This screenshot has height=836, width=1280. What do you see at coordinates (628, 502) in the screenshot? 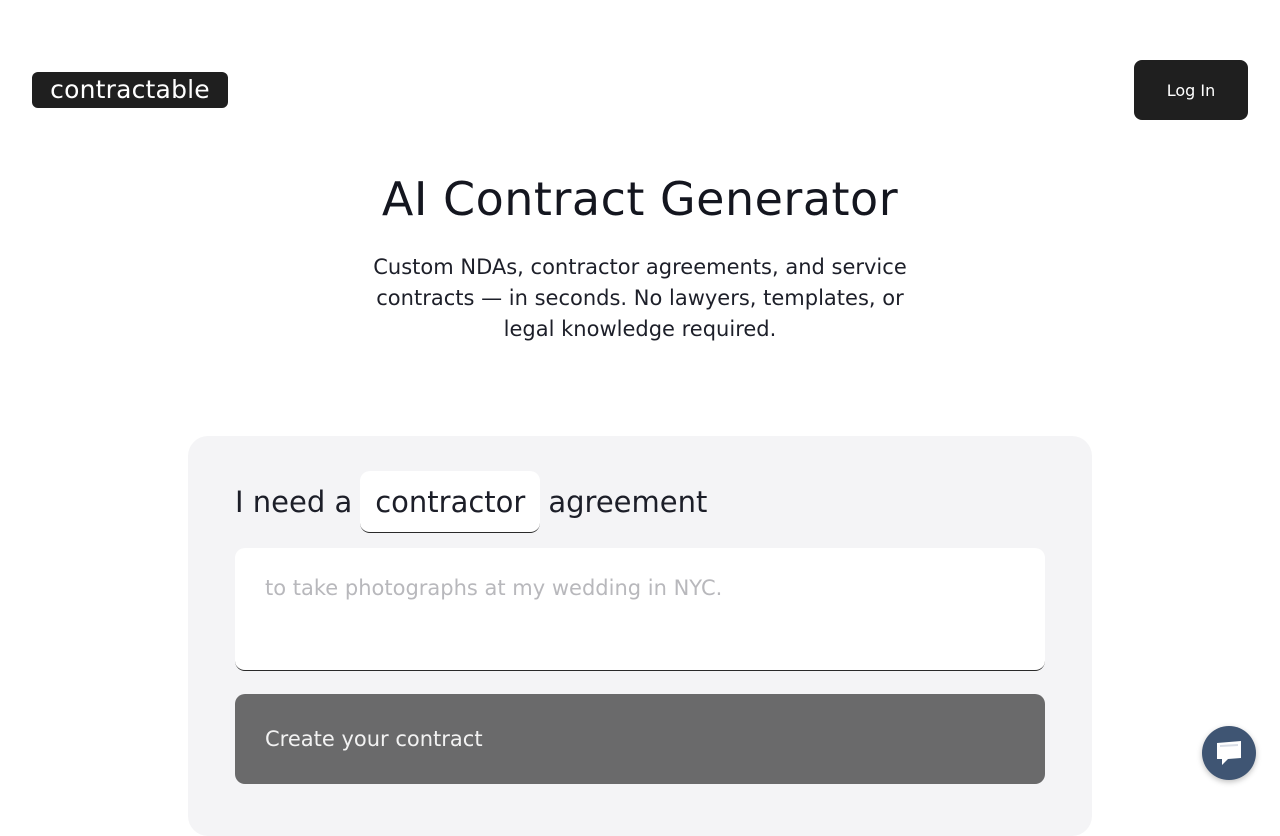
I see `sentence-suffix: agreement` at bounding box center [628, 502].